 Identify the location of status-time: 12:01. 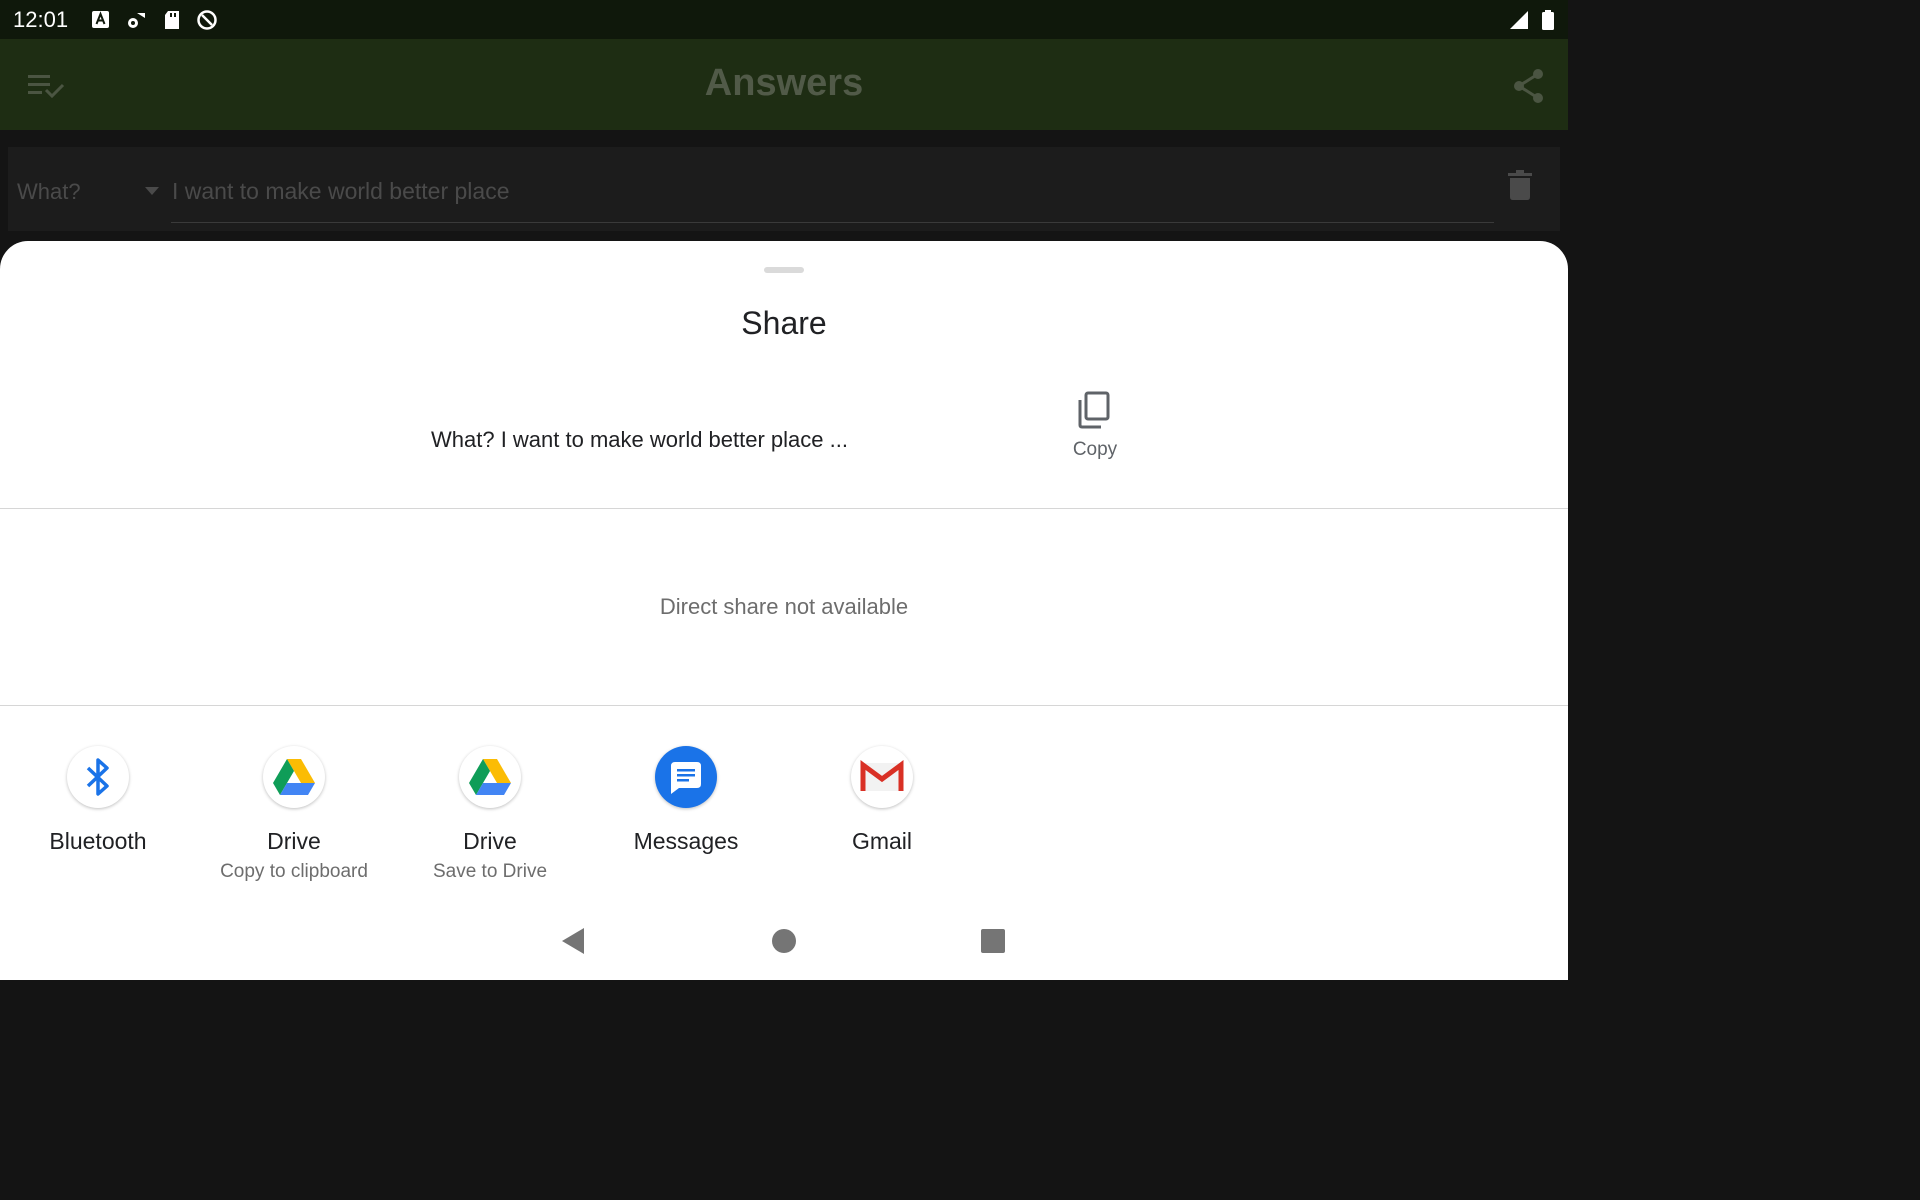
(41, 19).